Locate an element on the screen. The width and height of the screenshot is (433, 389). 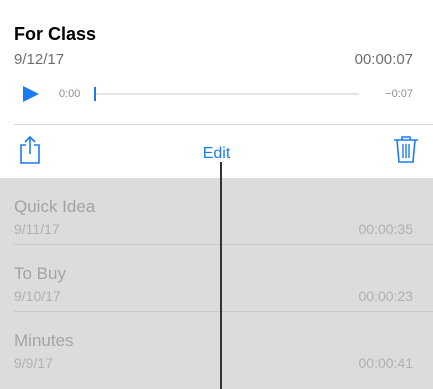
scrubber-track is located at coordinates (226, 94).